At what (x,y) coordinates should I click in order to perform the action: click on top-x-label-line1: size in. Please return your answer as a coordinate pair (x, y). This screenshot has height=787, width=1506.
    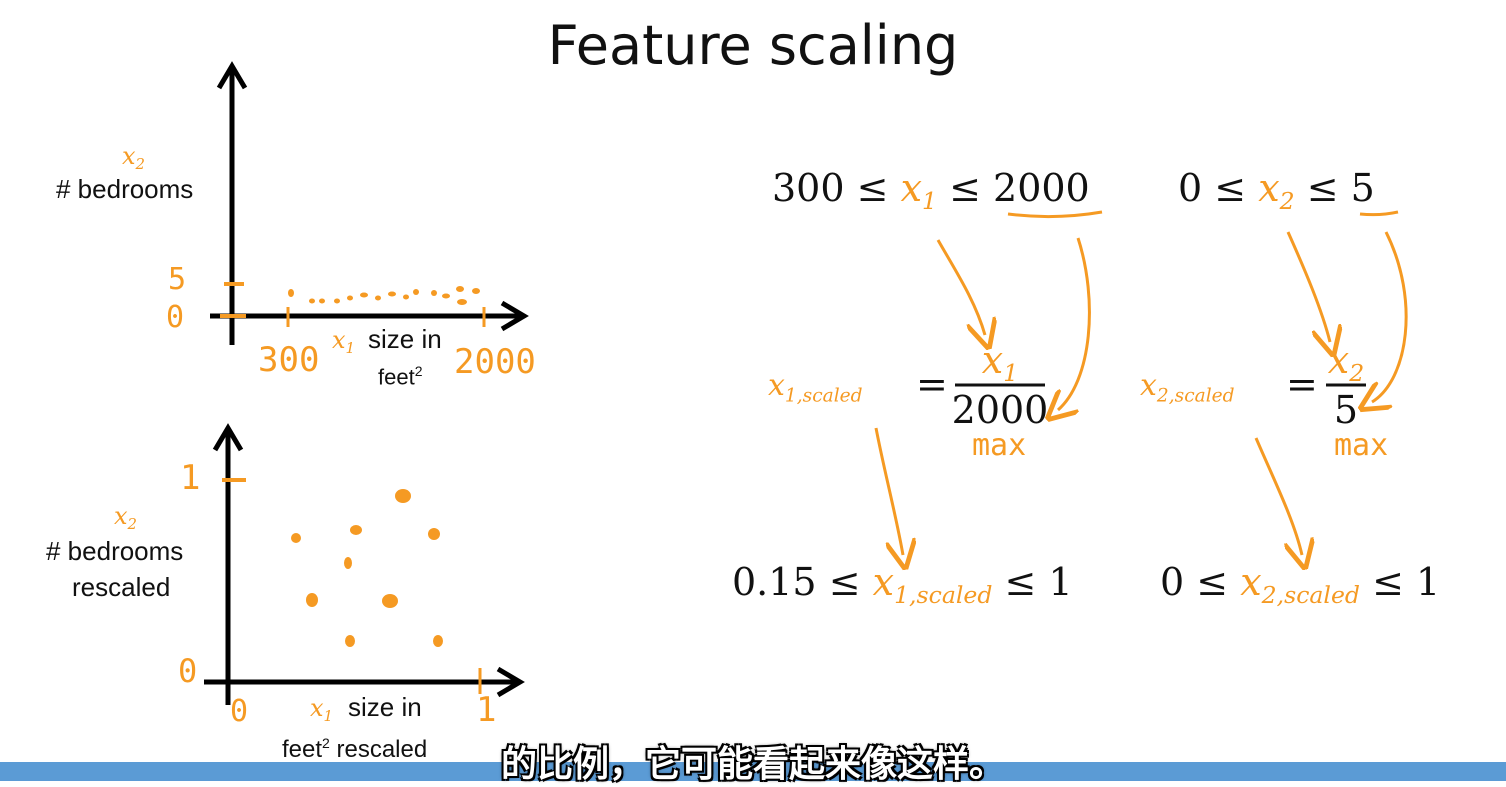
    Looking at the image, I should click on (405, 339).